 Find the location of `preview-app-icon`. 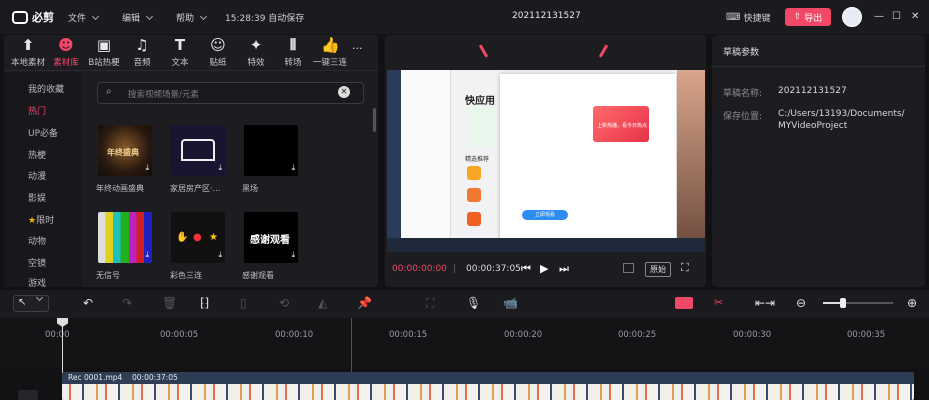

preview-app-icon is located at coordinates (474, 195).